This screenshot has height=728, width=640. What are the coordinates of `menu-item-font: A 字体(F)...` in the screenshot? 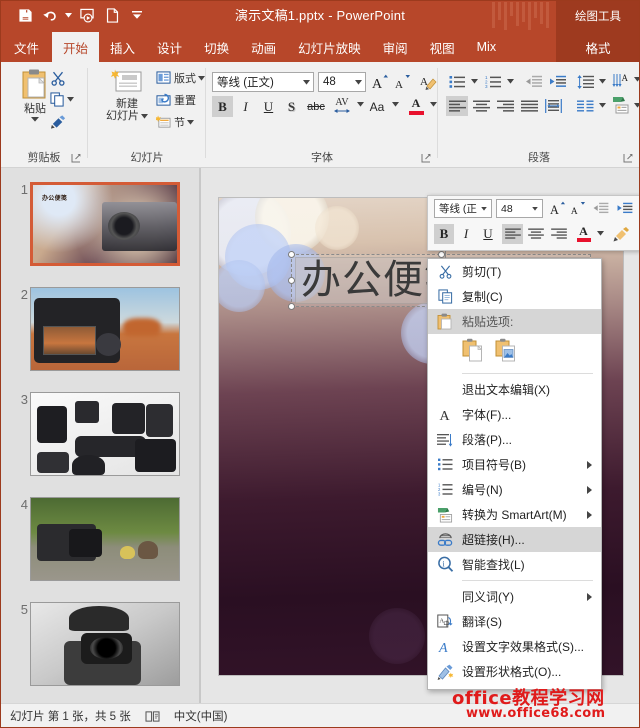 It's located at (514, 414).